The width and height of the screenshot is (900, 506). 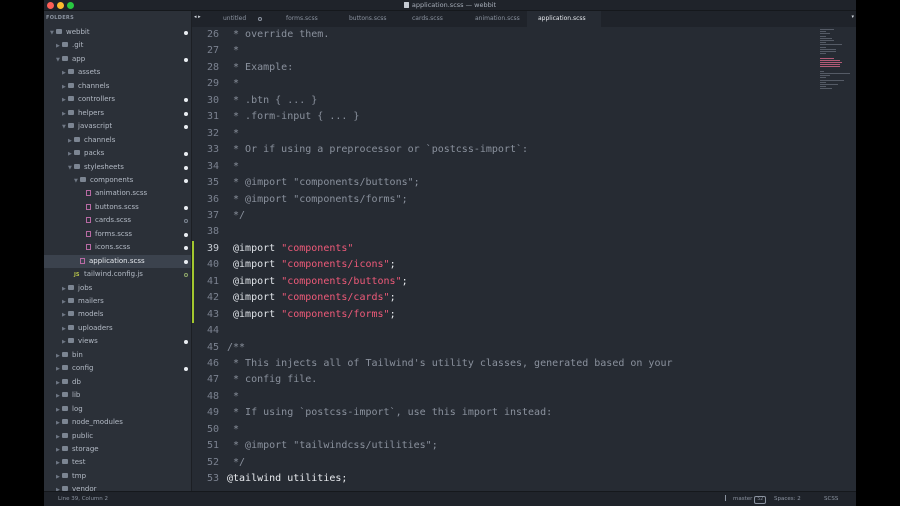 What do you see at coordinates (524, 479) in the screenshot?
I see `code-line: 53 @tailwind utilities;` at bounding box center [524, 479].